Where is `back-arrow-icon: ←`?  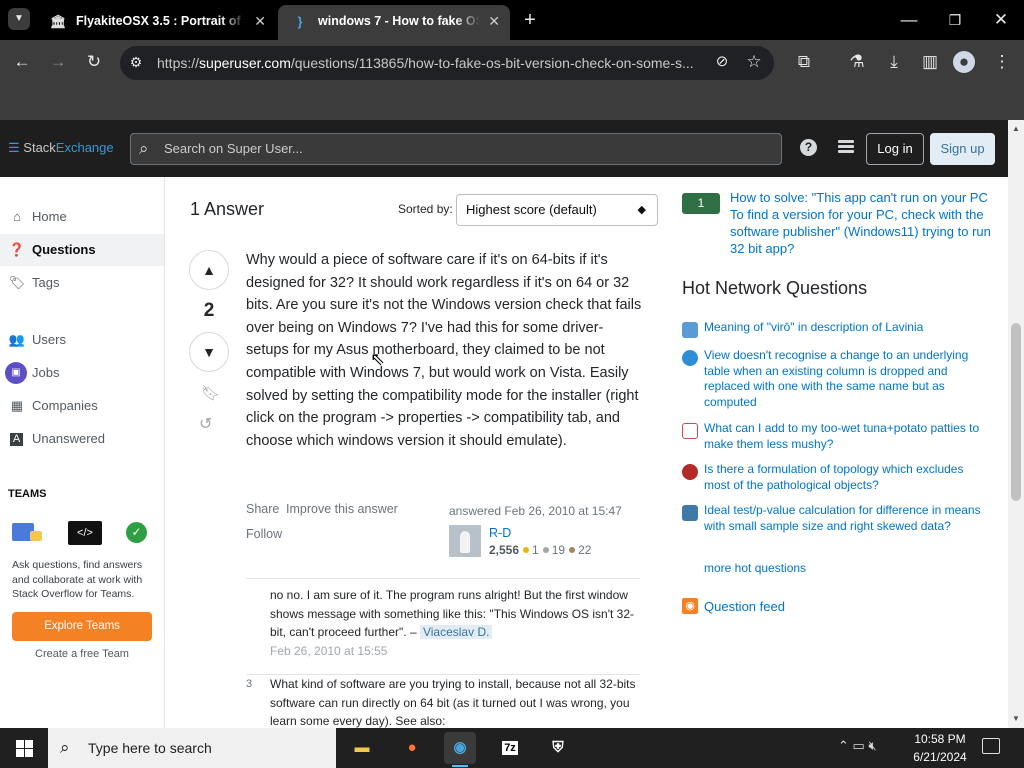
back-arrow-icon: ← is located at coordinates (22, 62).